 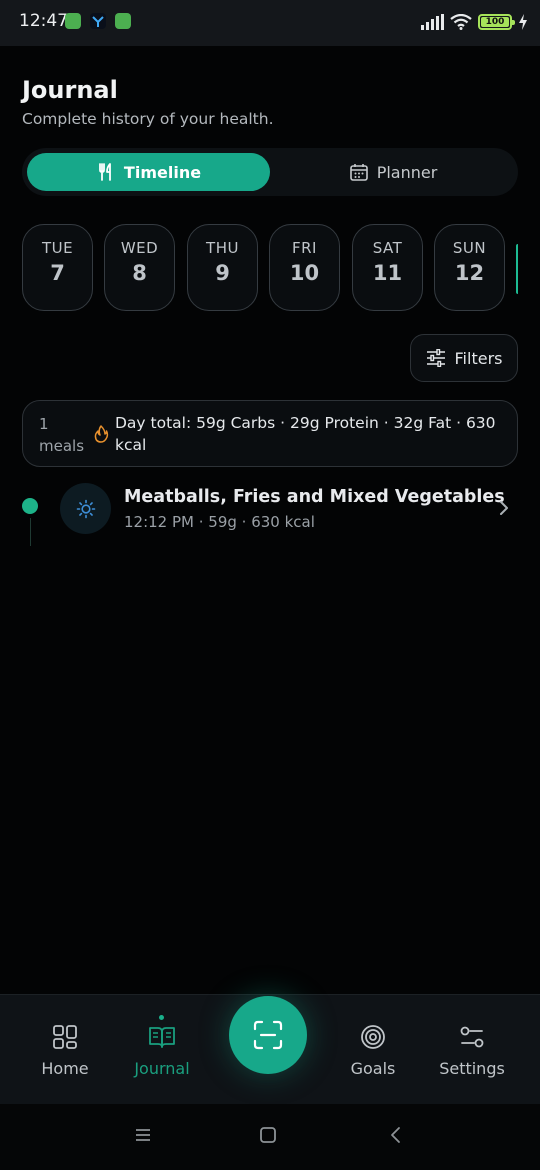 I want to click on meal-meta: 12:12 PM · 59g · 630 kcal, so click(x=219, y=522).